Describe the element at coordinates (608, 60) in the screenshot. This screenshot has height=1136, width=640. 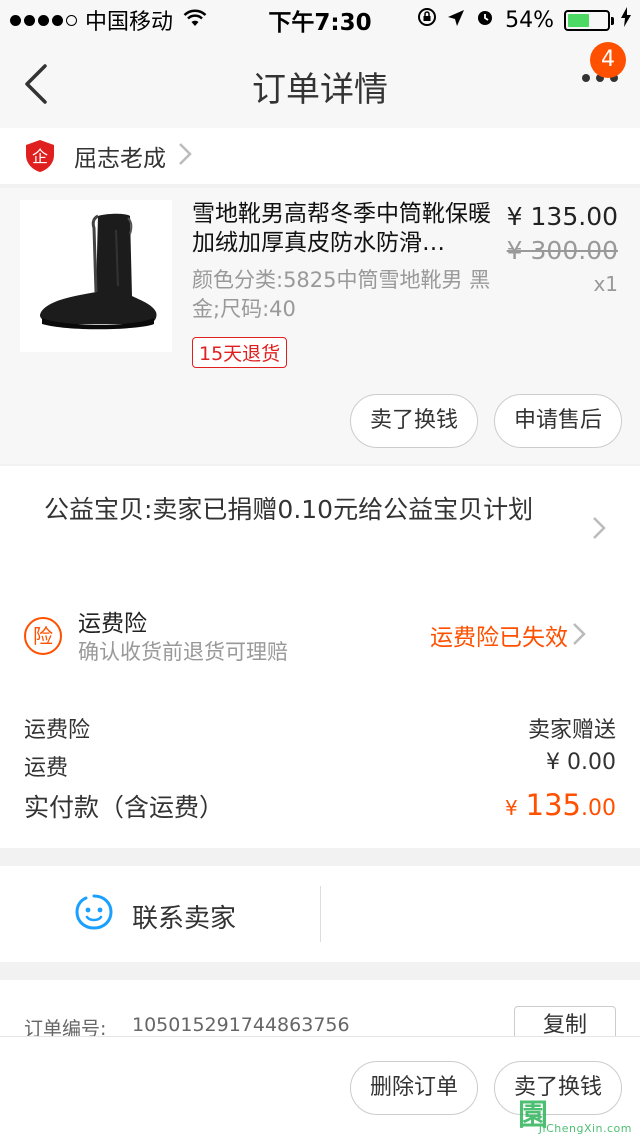
I see `notification-badge: 4` at that location.